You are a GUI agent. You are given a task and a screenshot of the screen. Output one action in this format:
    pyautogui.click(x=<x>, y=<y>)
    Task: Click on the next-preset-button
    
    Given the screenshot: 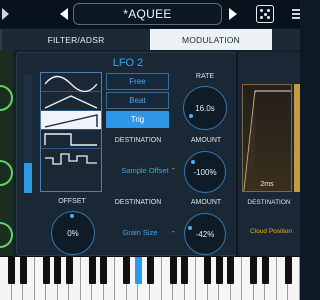 What is the action you would take?
    pyautogui.click(x=233, y=14)
    